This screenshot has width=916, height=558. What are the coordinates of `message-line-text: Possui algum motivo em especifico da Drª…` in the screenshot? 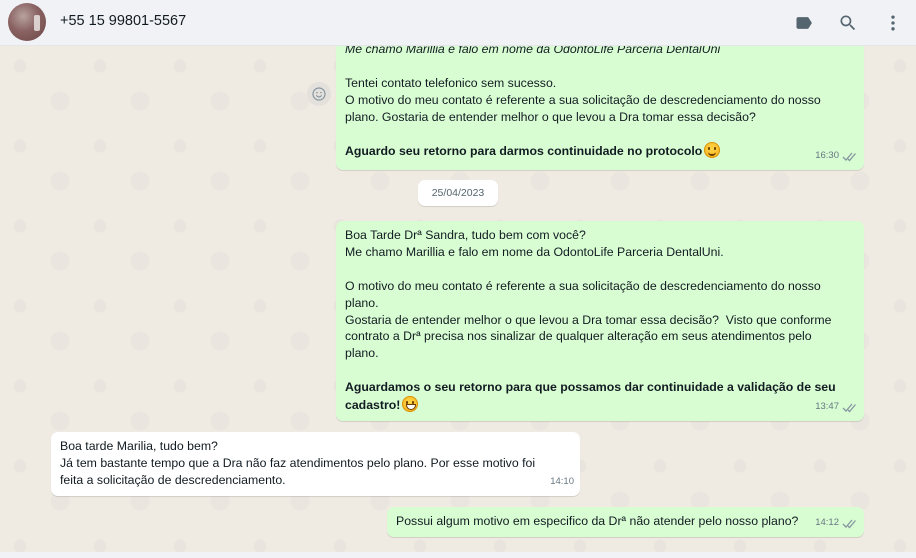 It's located at (597, 521).